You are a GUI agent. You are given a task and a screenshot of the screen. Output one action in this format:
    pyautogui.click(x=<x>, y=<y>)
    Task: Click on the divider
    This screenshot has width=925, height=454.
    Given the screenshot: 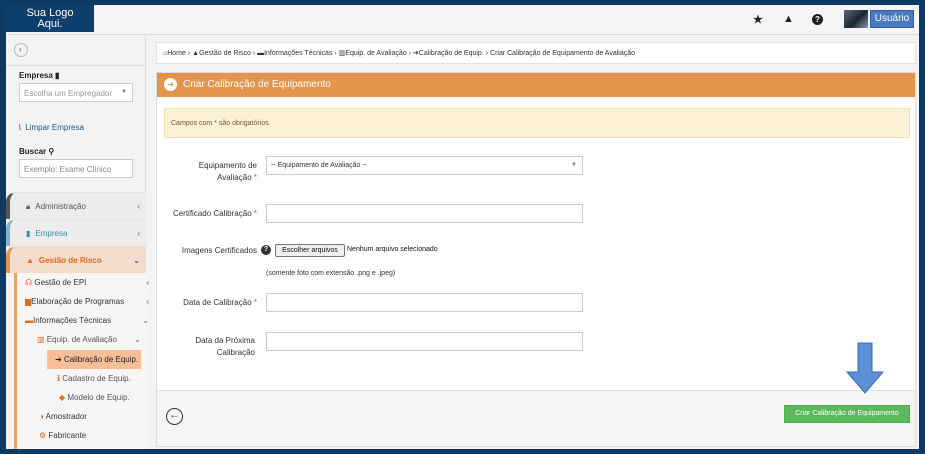 What is the action you would take?
    pyautogui.click(x=76, y=65)
    